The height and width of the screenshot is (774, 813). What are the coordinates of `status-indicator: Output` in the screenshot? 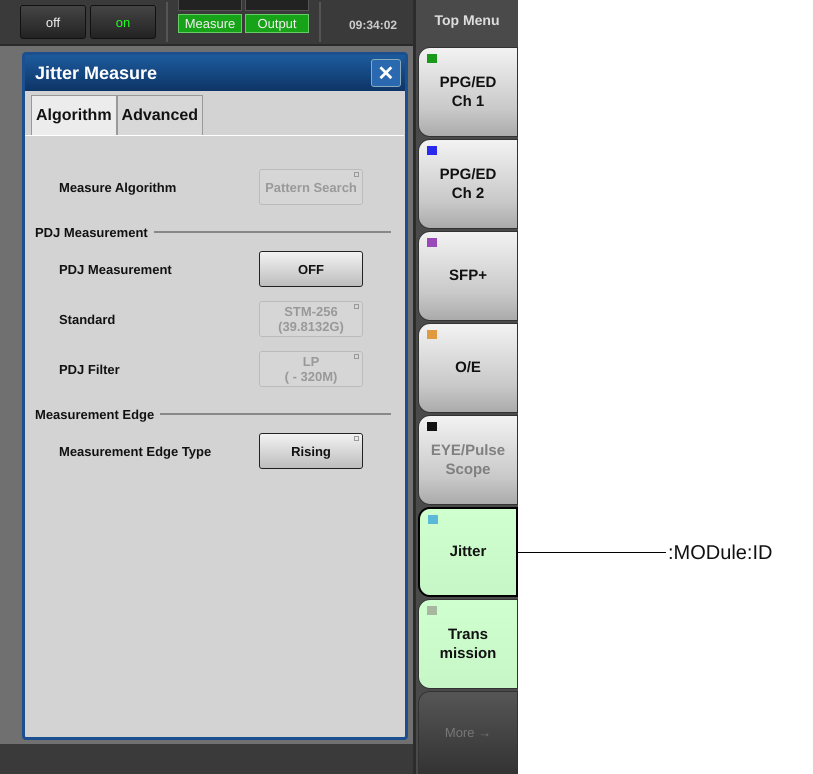 It's located at (277, 23).